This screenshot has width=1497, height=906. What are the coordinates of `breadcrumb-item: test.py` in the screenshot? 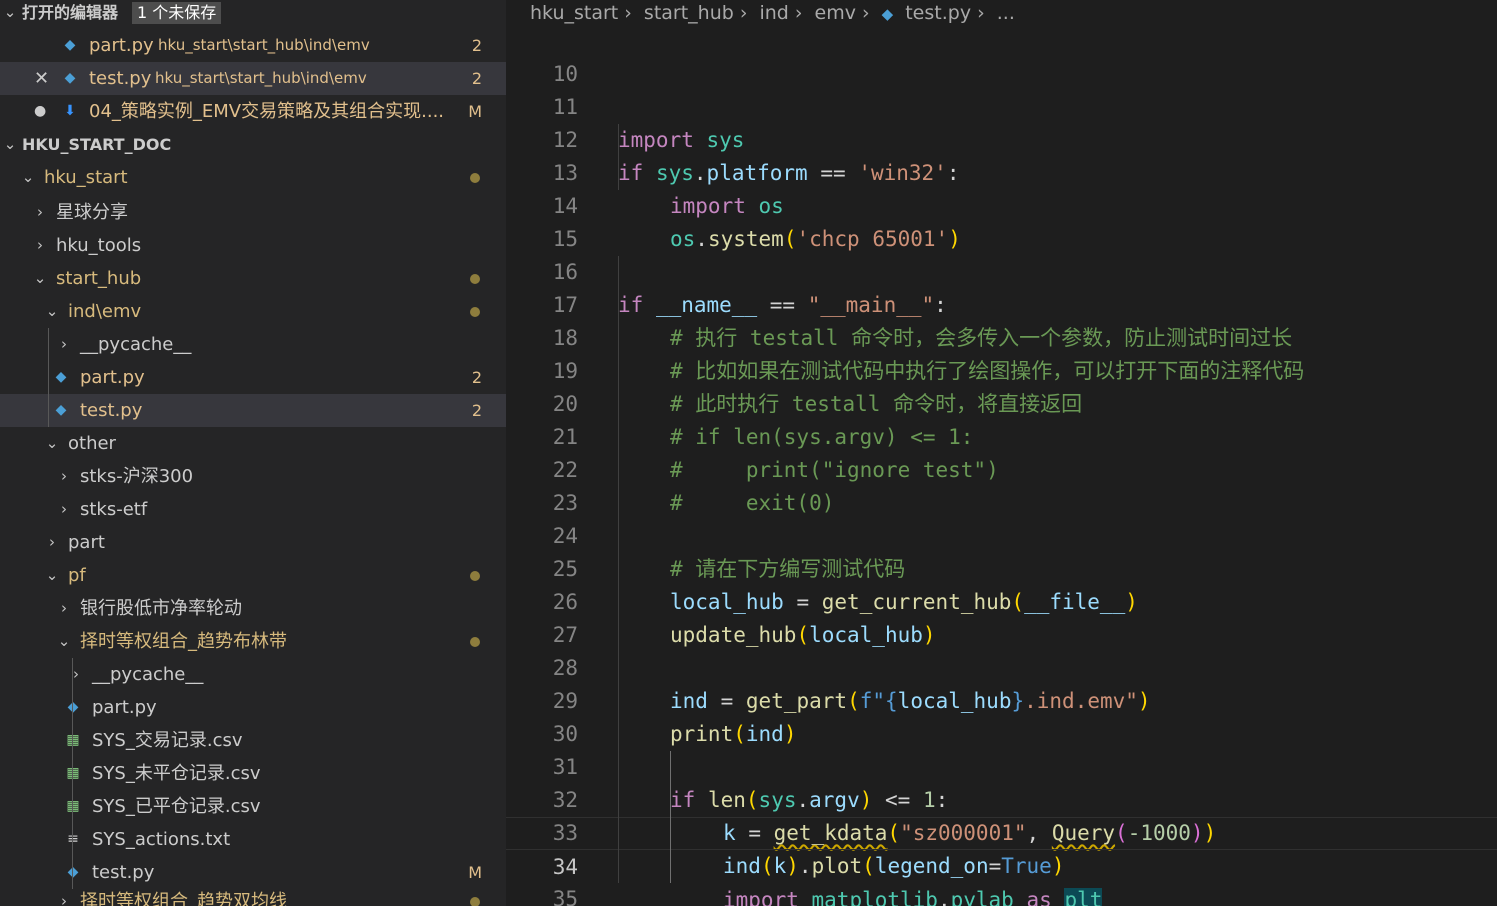 It's located at (938, 13).